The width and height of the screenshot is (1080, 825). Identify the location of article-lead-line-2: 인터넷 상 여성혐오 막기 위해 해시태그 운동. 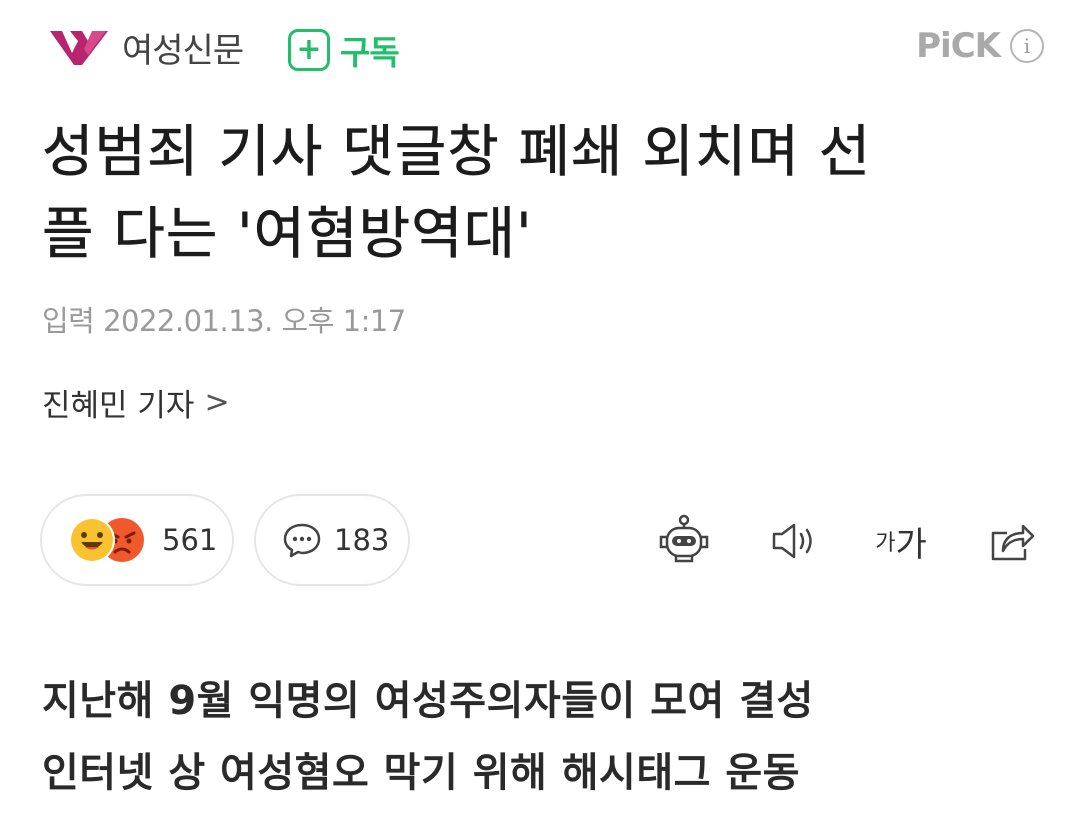
(421, 773).